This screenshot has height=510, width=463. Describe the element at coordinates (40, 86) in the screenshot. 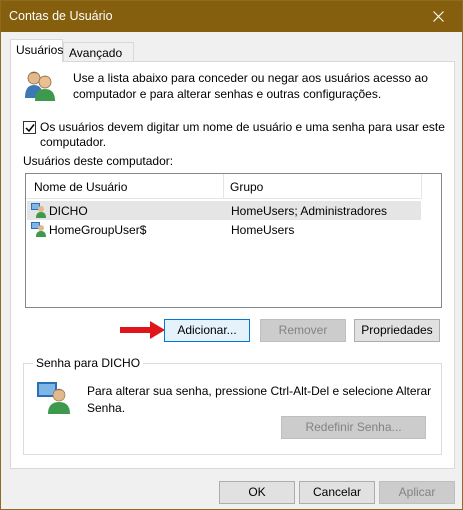

I see `users-icon` at that location.